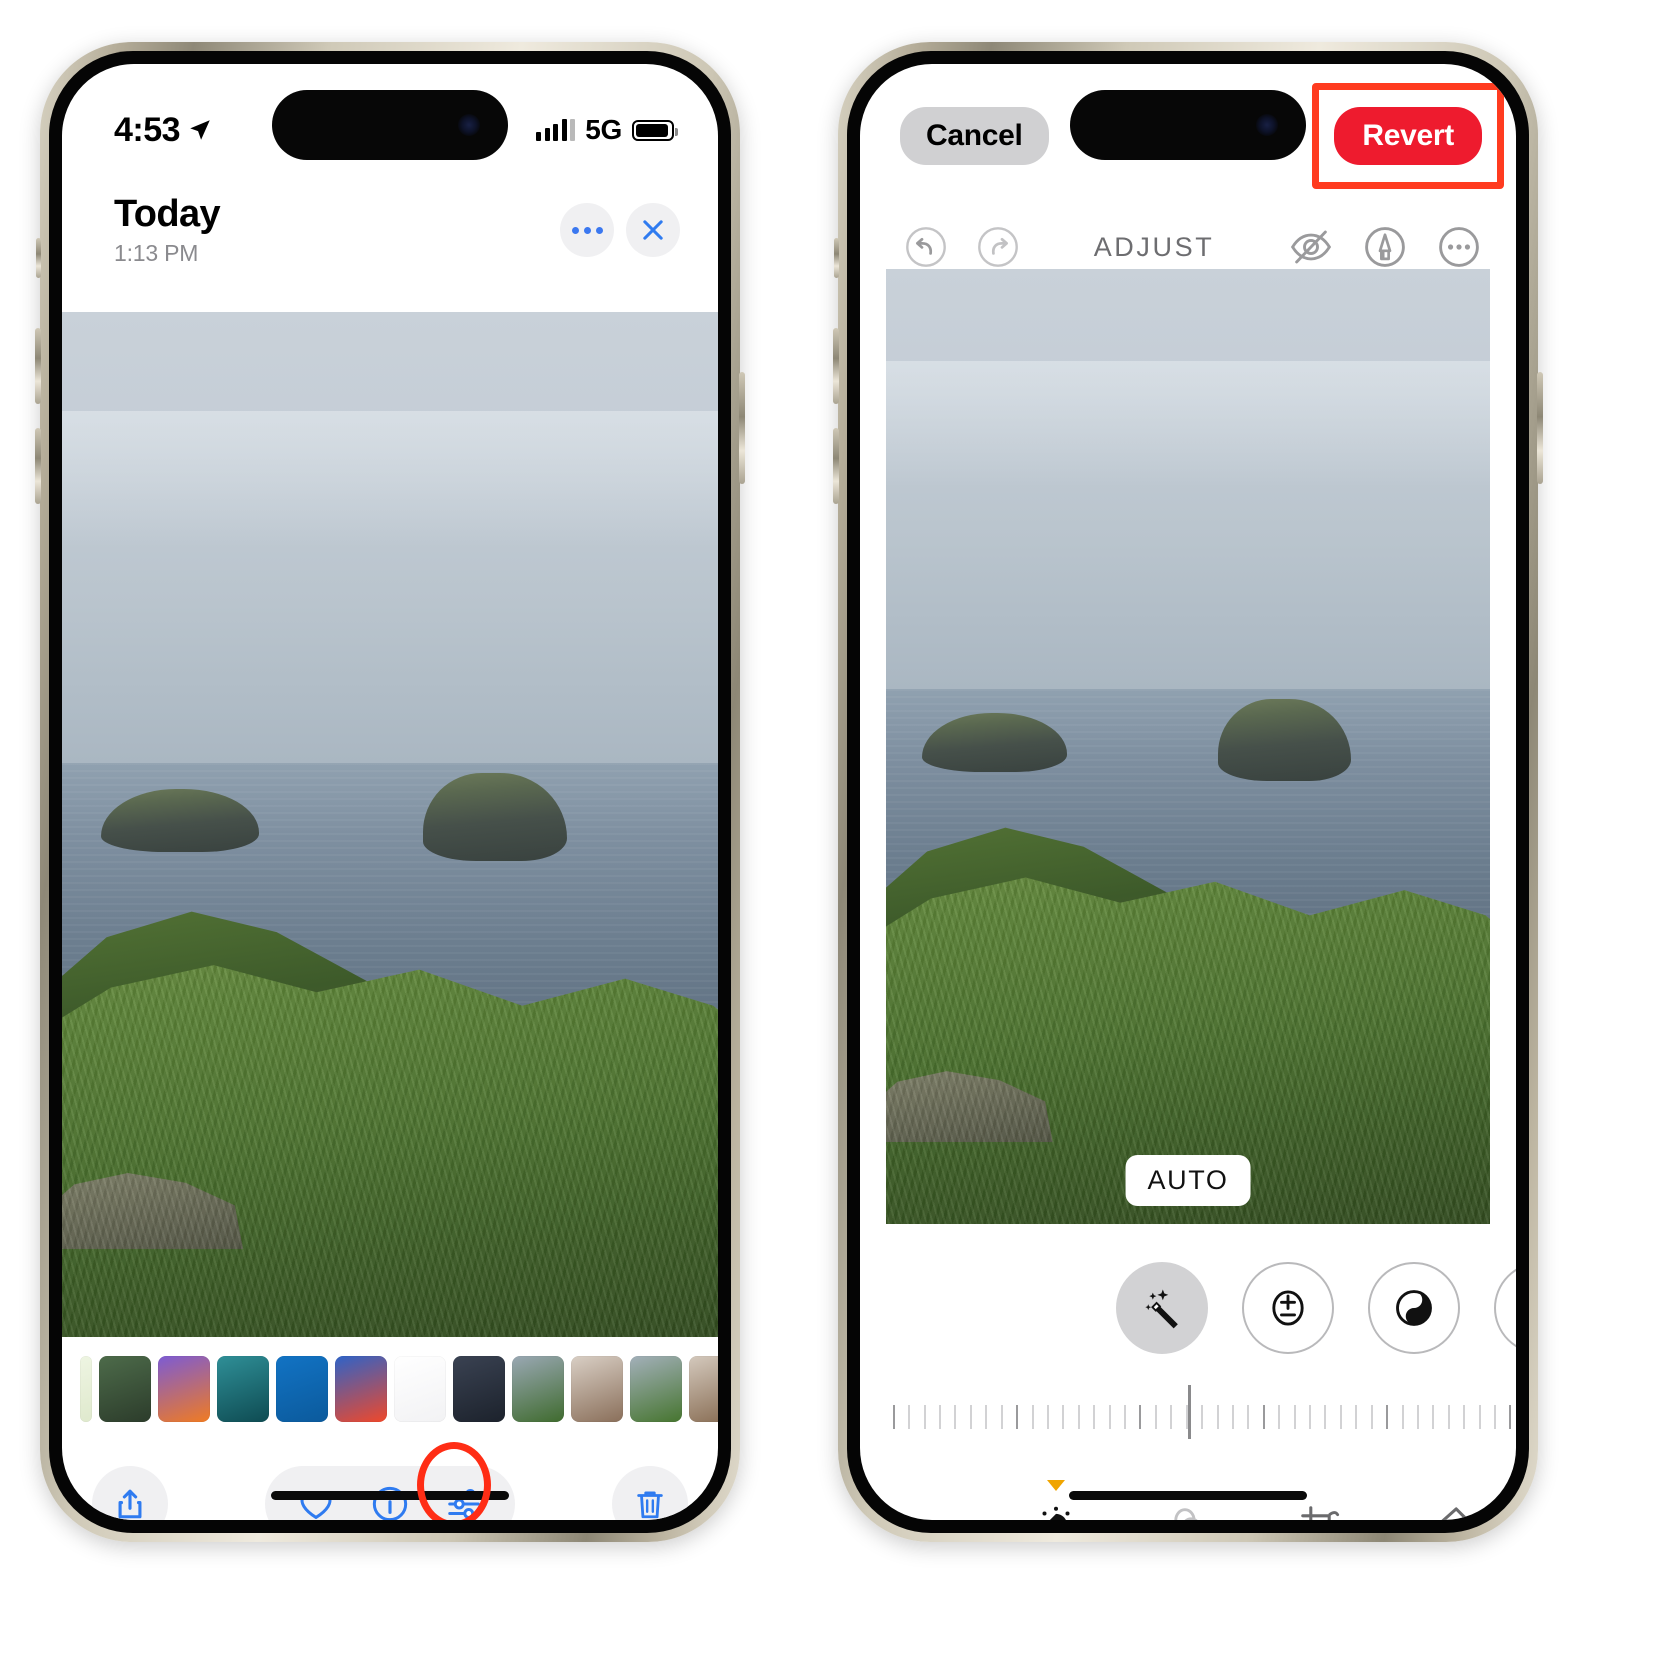 The height and width of the screenshot is (1665, 1678). What do you see at coordinates (1505, 1308) in the screenshot?
I see `highlights-tool` at bounding box center [1505, 1308].